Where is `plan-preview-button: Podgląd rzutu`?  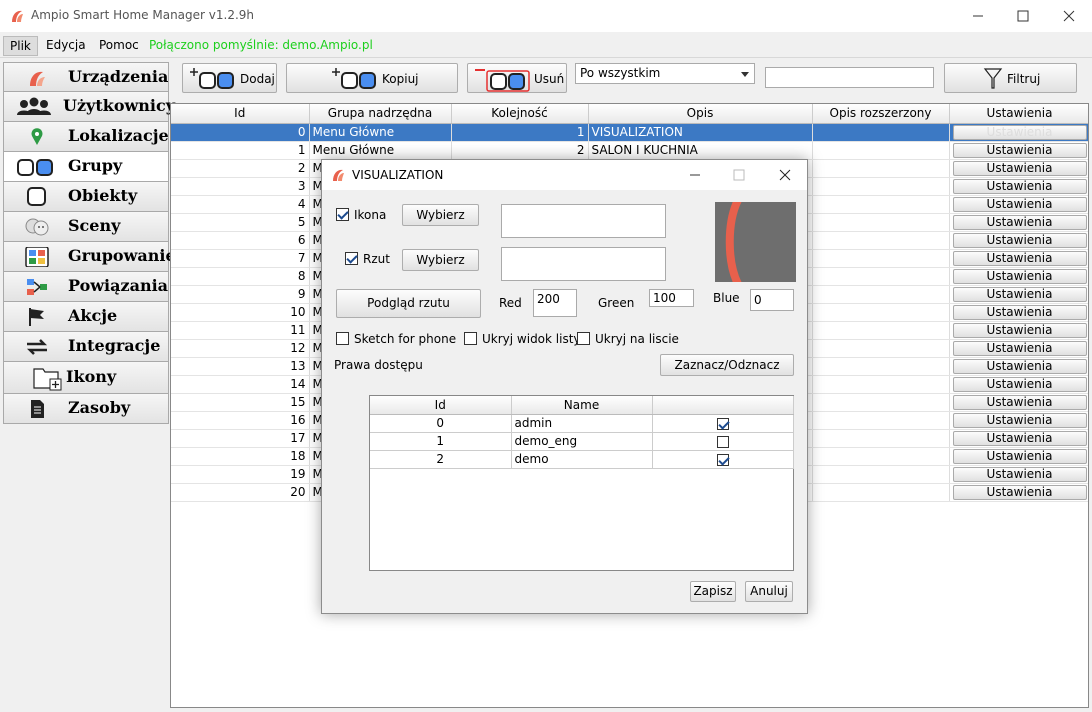
plan-preview-button: Podgląd rzutu is located at coordinates (408, 303).